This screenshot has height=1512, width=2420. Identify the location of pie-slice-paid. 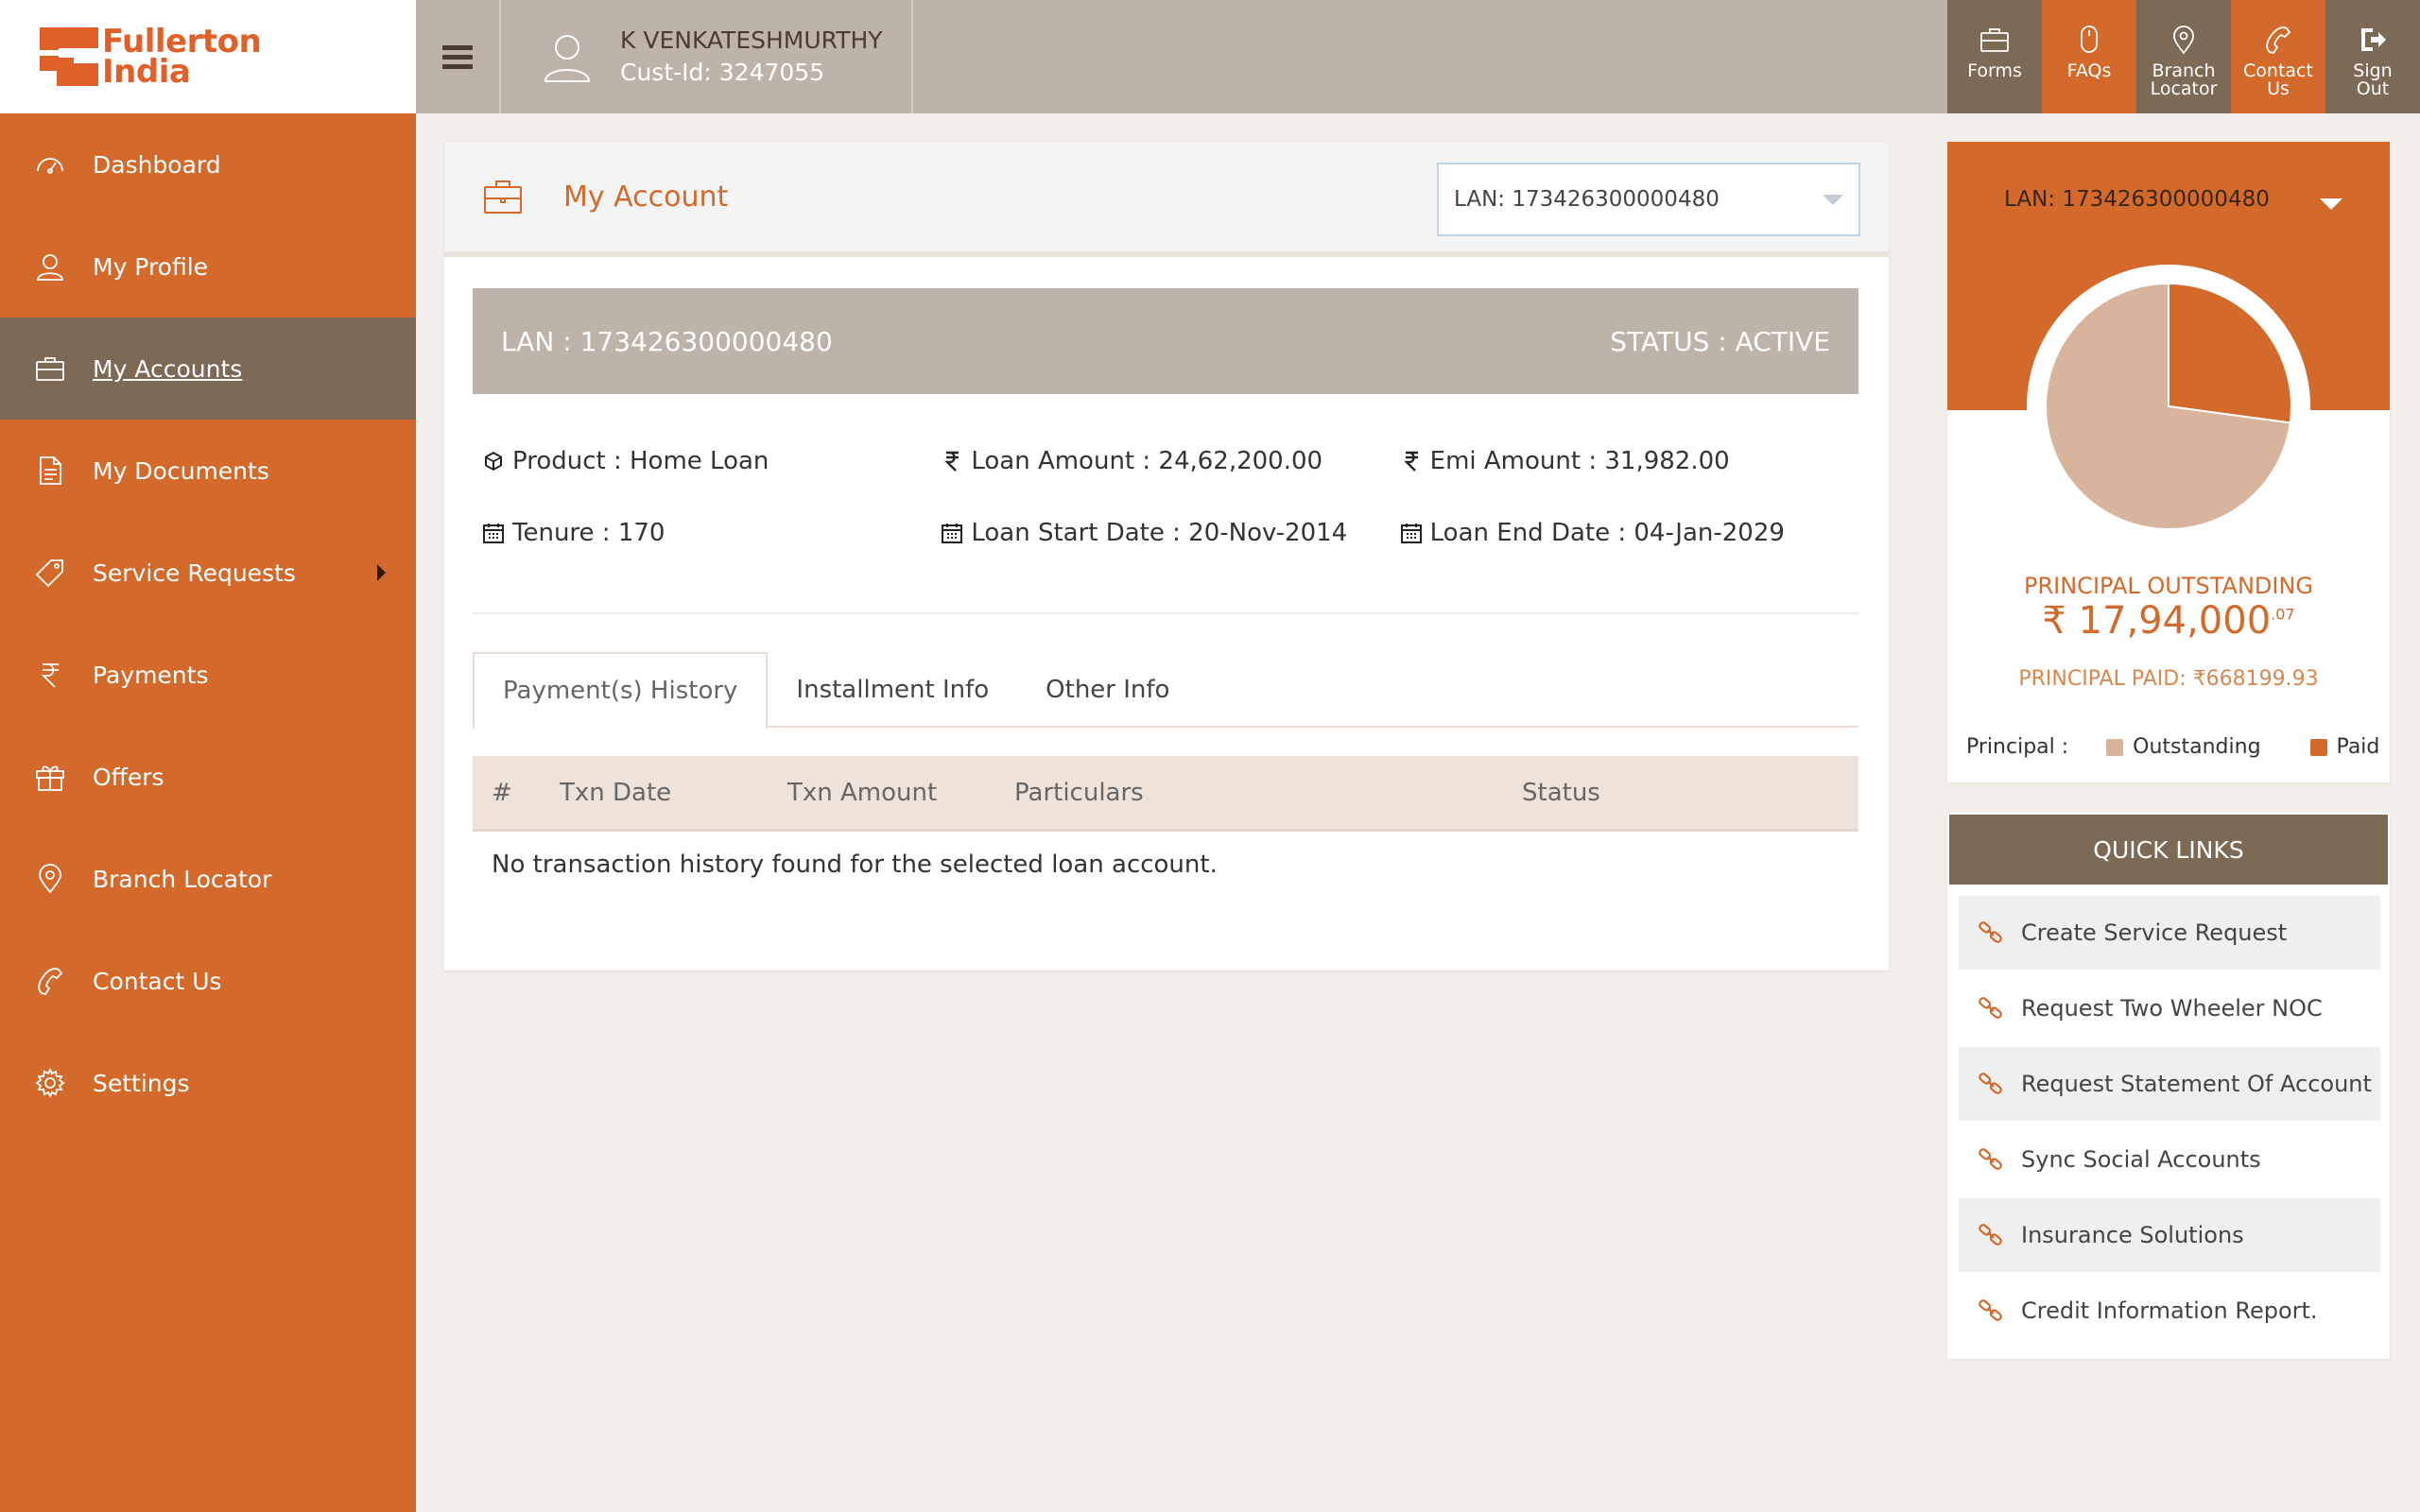
(2230, 353).